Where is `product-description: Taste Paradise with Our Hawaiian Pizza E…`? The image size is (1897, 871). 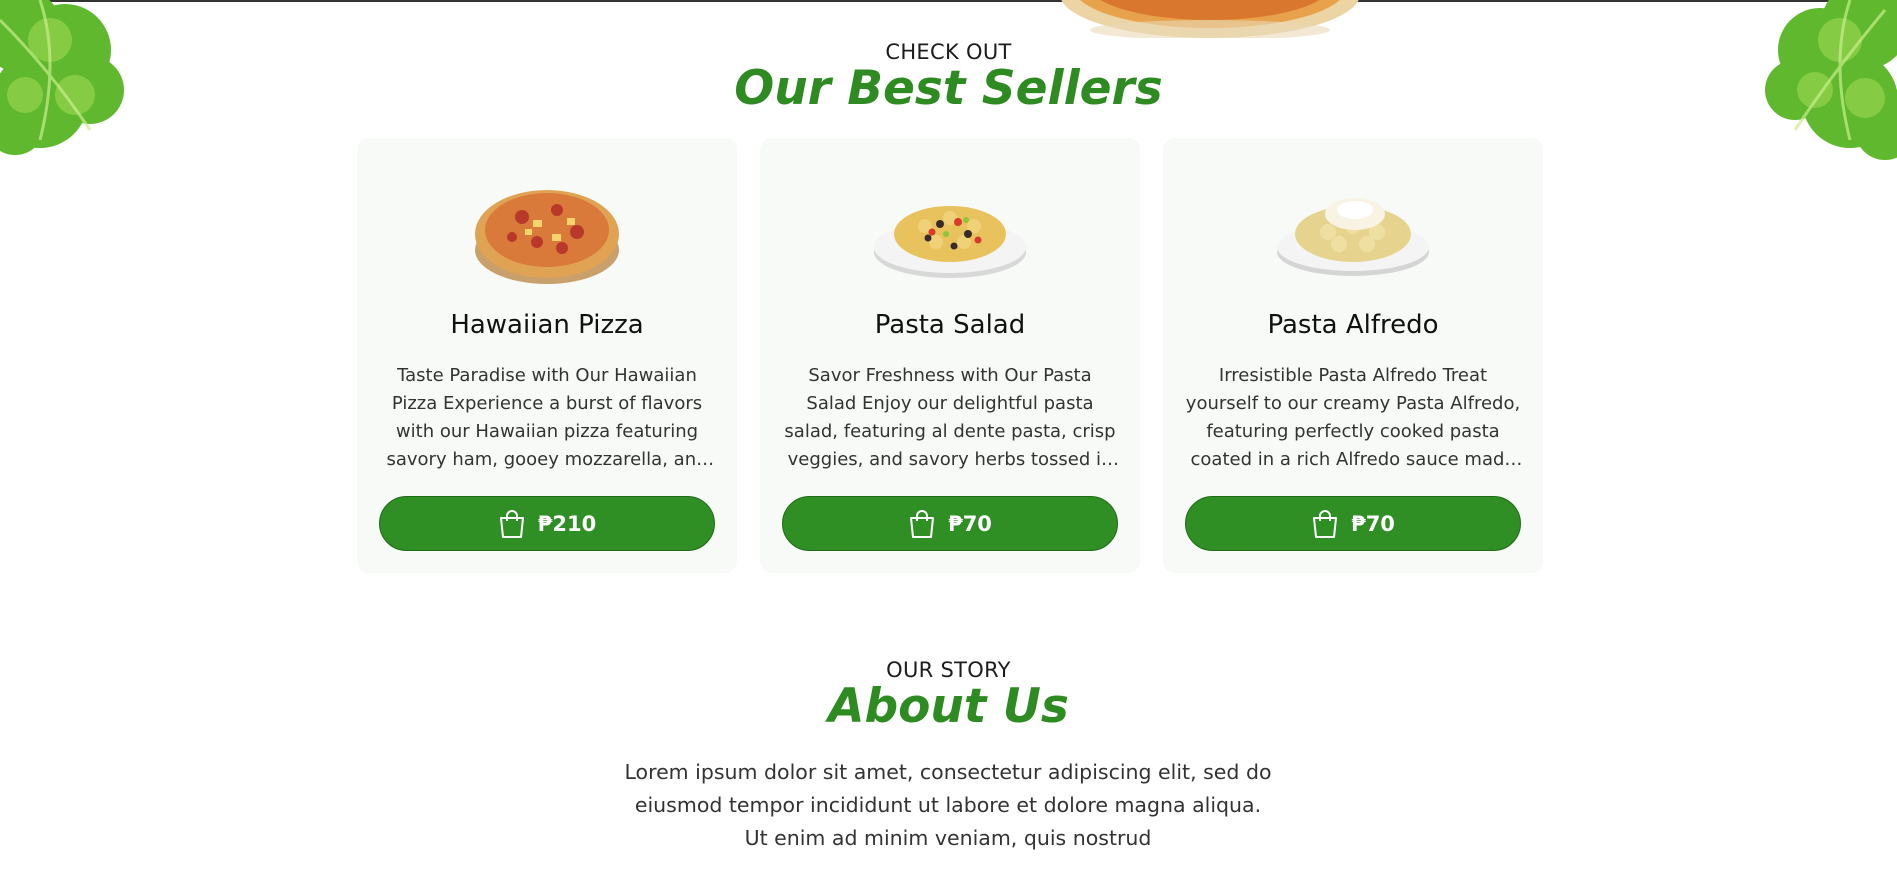 product-description: Taste Paradise with Our Hawaiian Pizza E… is located at coordinates (547, 417).